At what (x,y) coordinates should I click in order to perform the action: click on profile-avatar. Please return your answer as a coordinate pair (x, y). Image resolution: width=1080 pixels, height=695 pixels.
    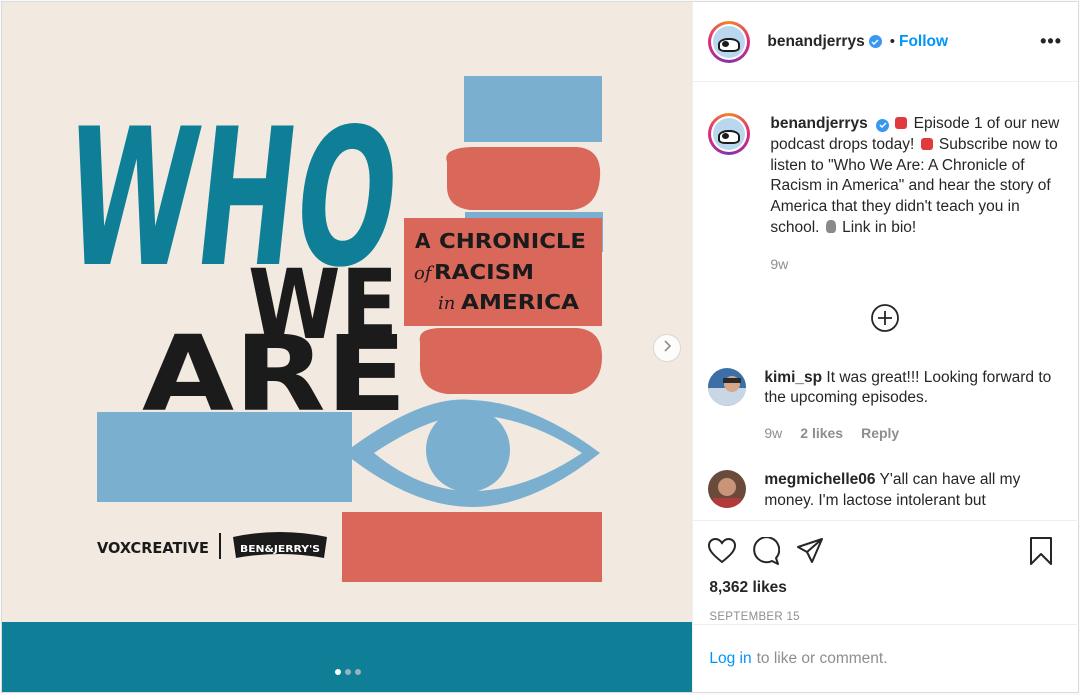
    Looking at the image, I should click on (729, 41).